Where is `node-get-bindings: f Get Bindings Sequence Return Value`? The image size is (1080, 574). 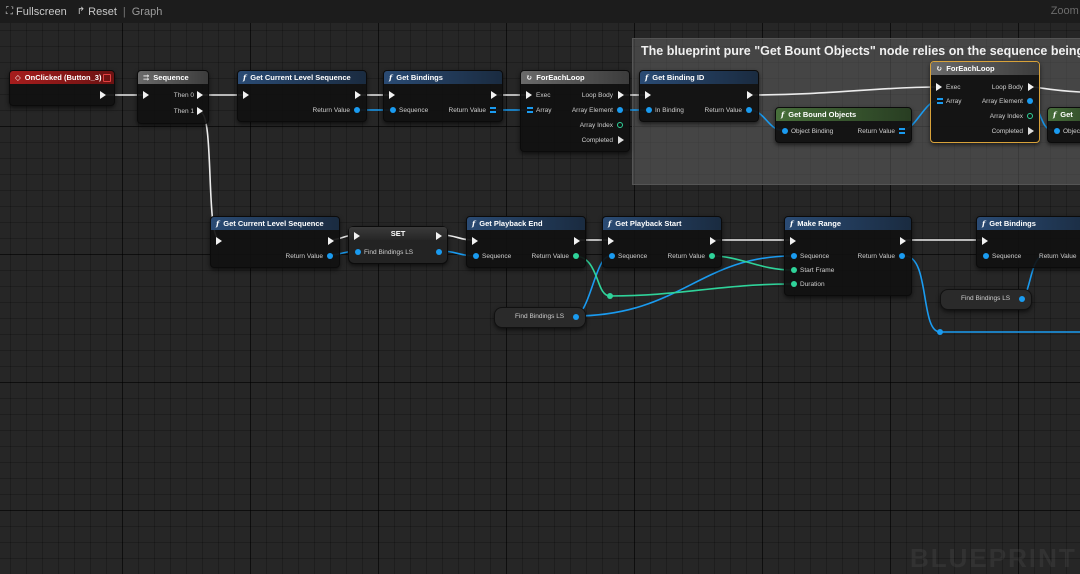
node-get-bindings: f Get Bindings Sequence Return Value is located at coordinates (443, 96).